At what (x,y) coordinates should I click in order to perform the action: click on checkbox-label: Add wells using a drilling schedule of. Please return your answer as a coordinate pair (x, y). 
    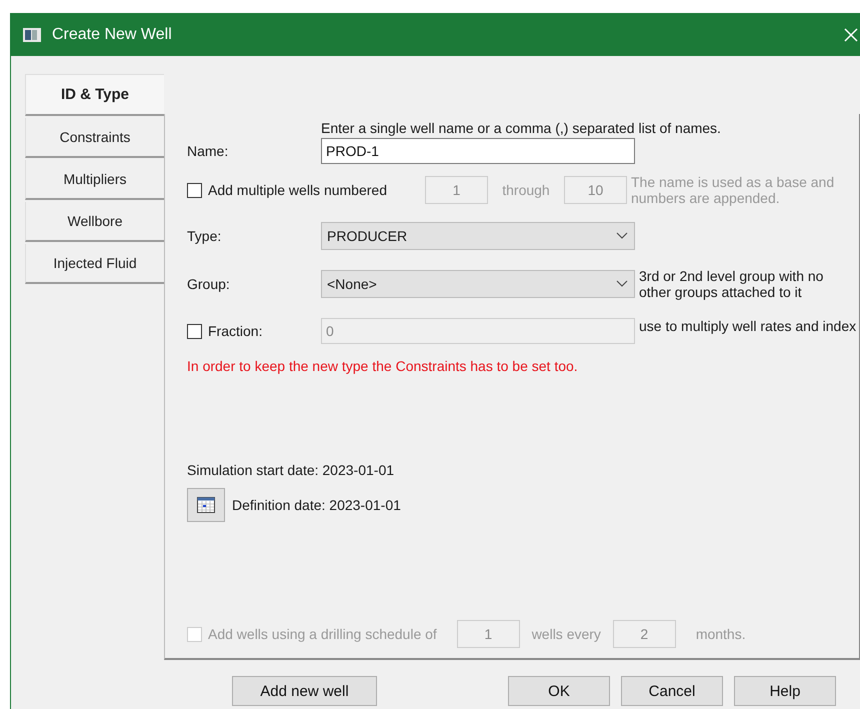
    Looking at the image, I should click on (322, 634).